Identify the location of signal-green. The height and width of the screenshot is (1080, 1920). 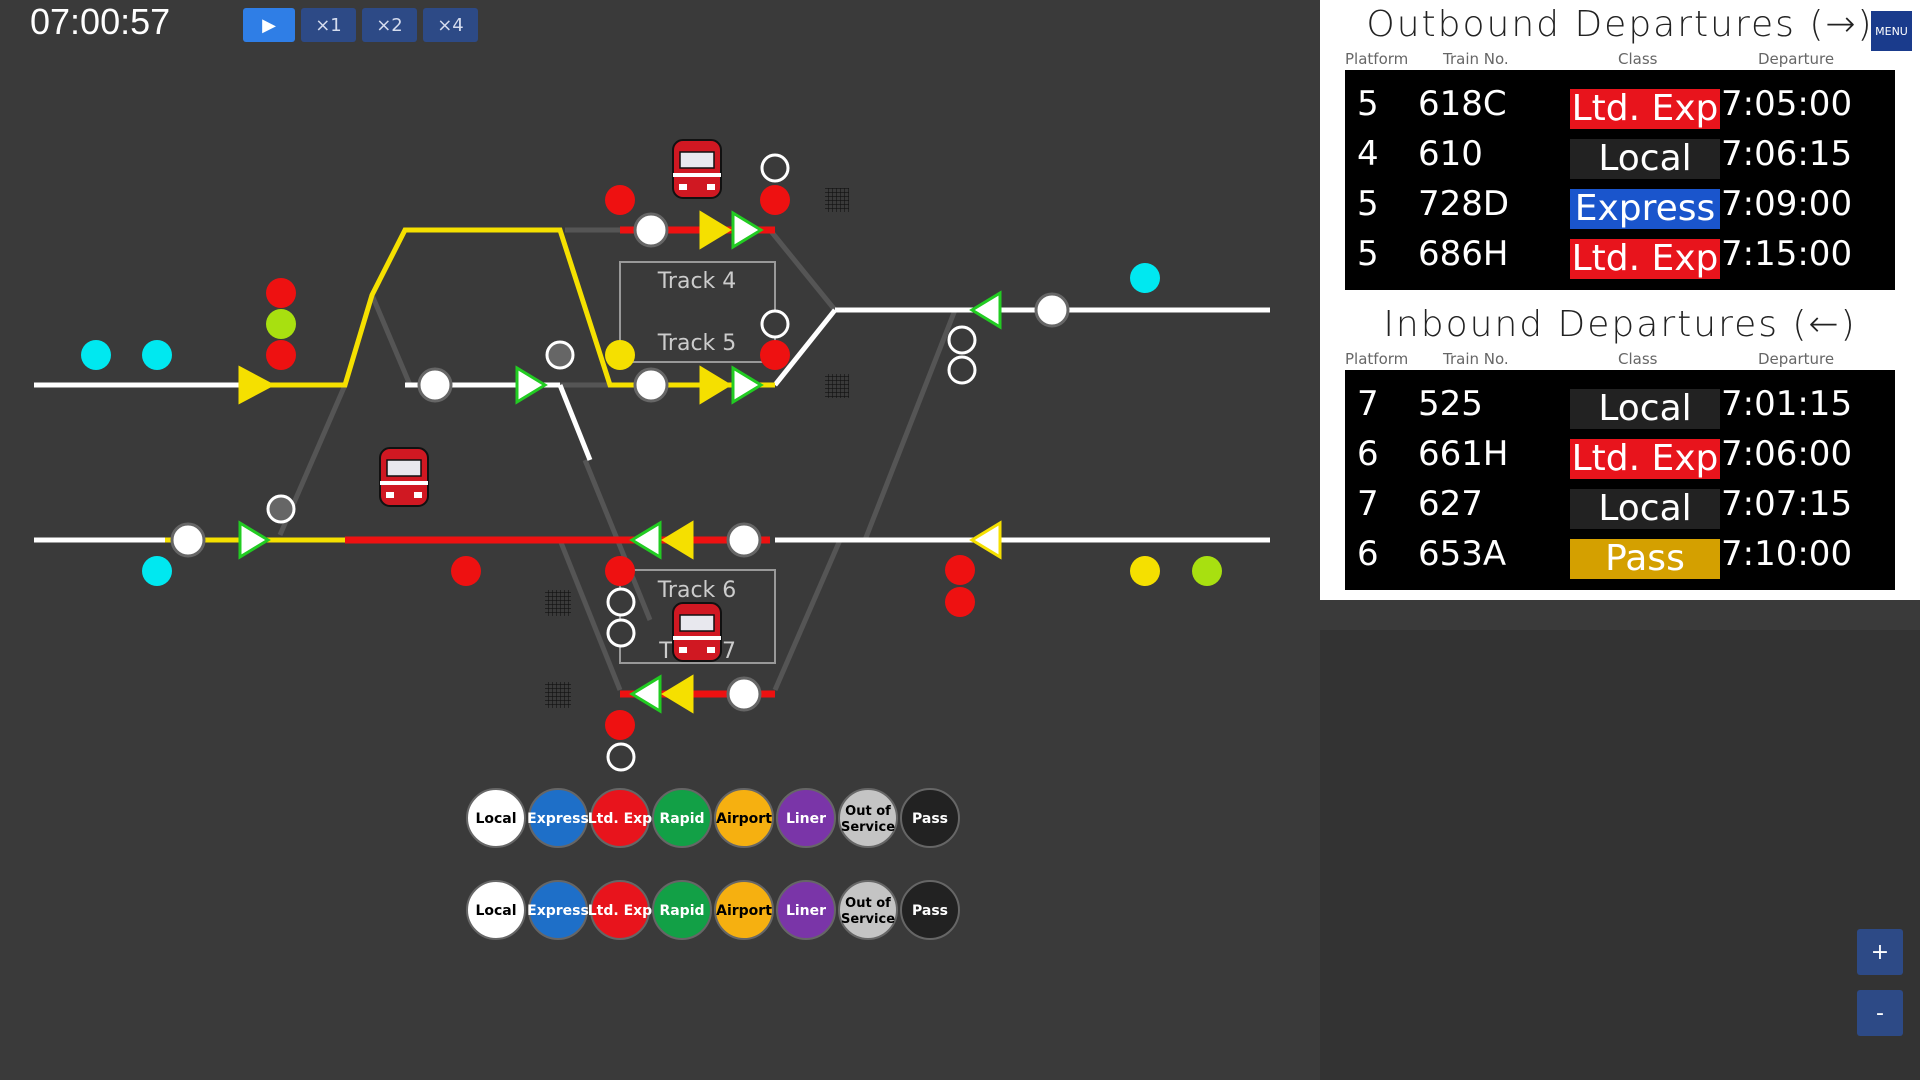
(1207, 571).